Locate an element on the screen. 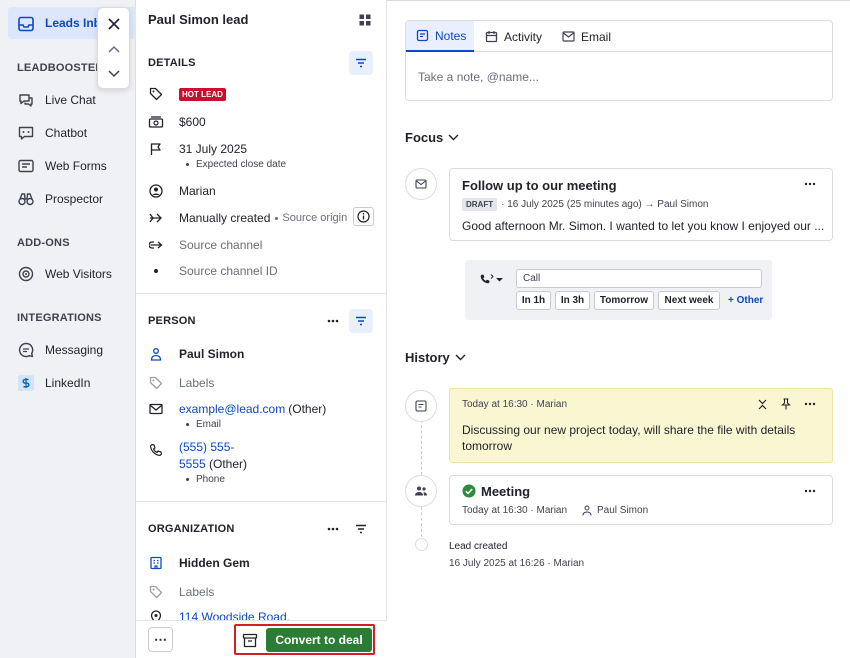 This screenshot has width=850, height=658. organization-name: Hidden Gem is located at coordinates (214, 563).